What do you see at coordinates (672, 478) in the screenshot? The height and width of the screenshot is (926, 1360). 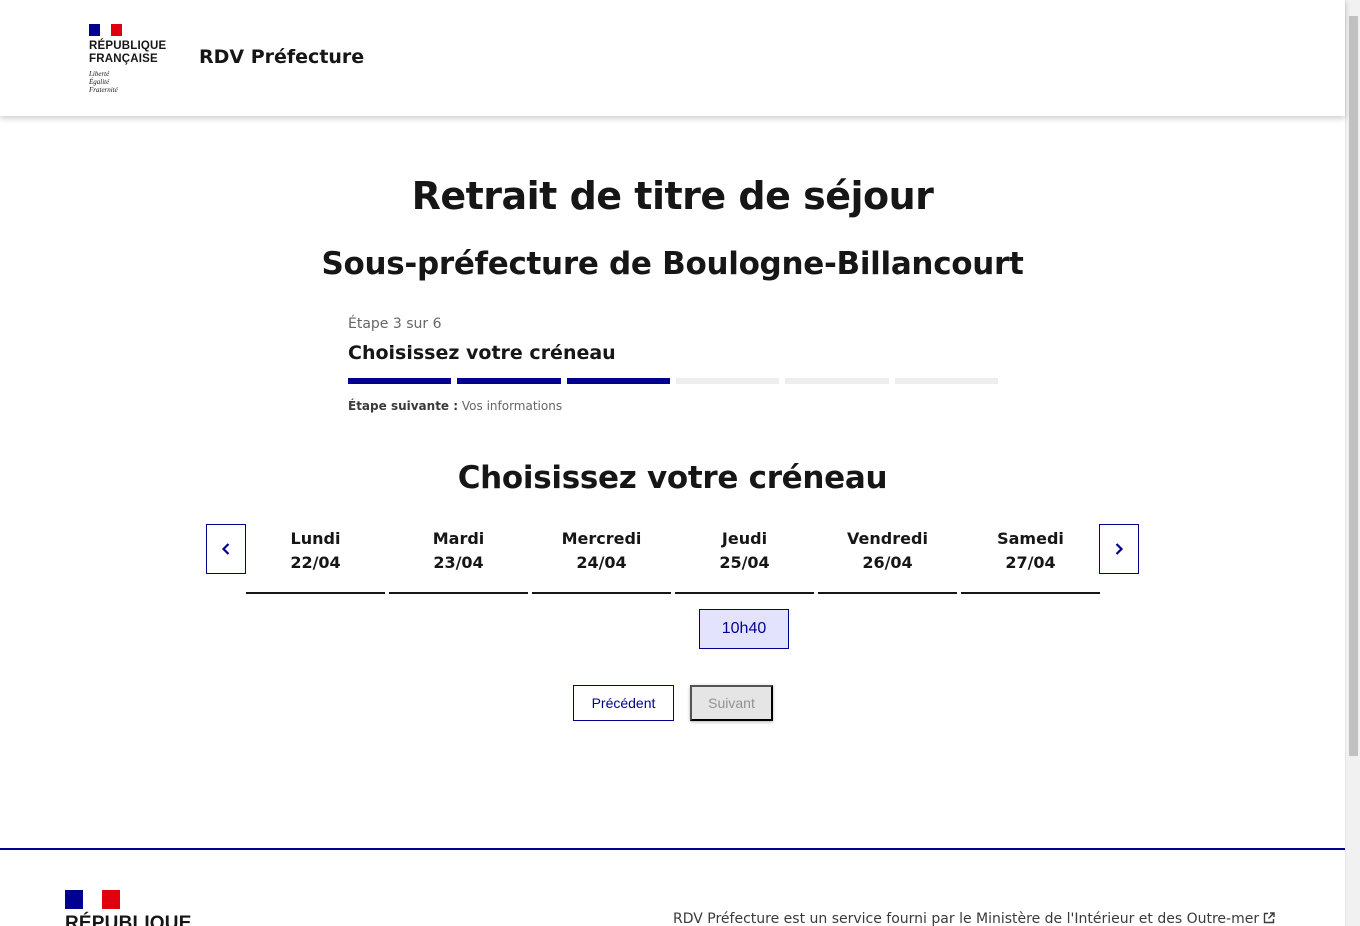 I see `section-title: Choisissez votre créneau` at bounding box center [672, 478].